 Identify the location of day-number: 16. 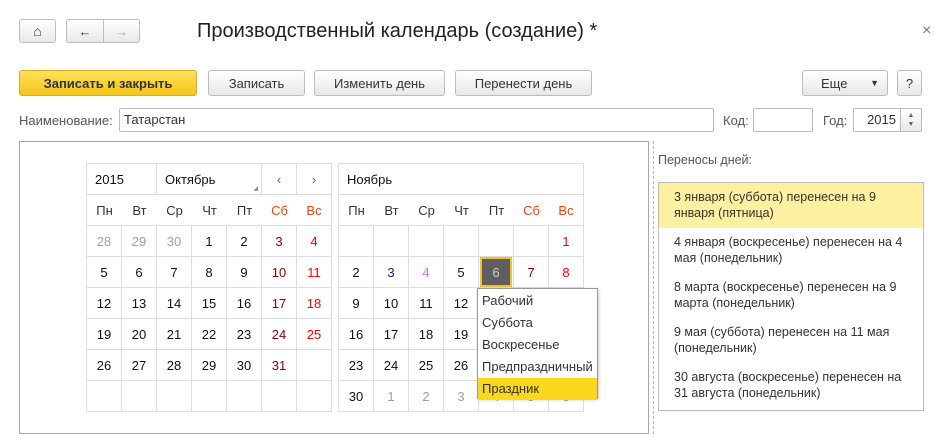
(244, 303).